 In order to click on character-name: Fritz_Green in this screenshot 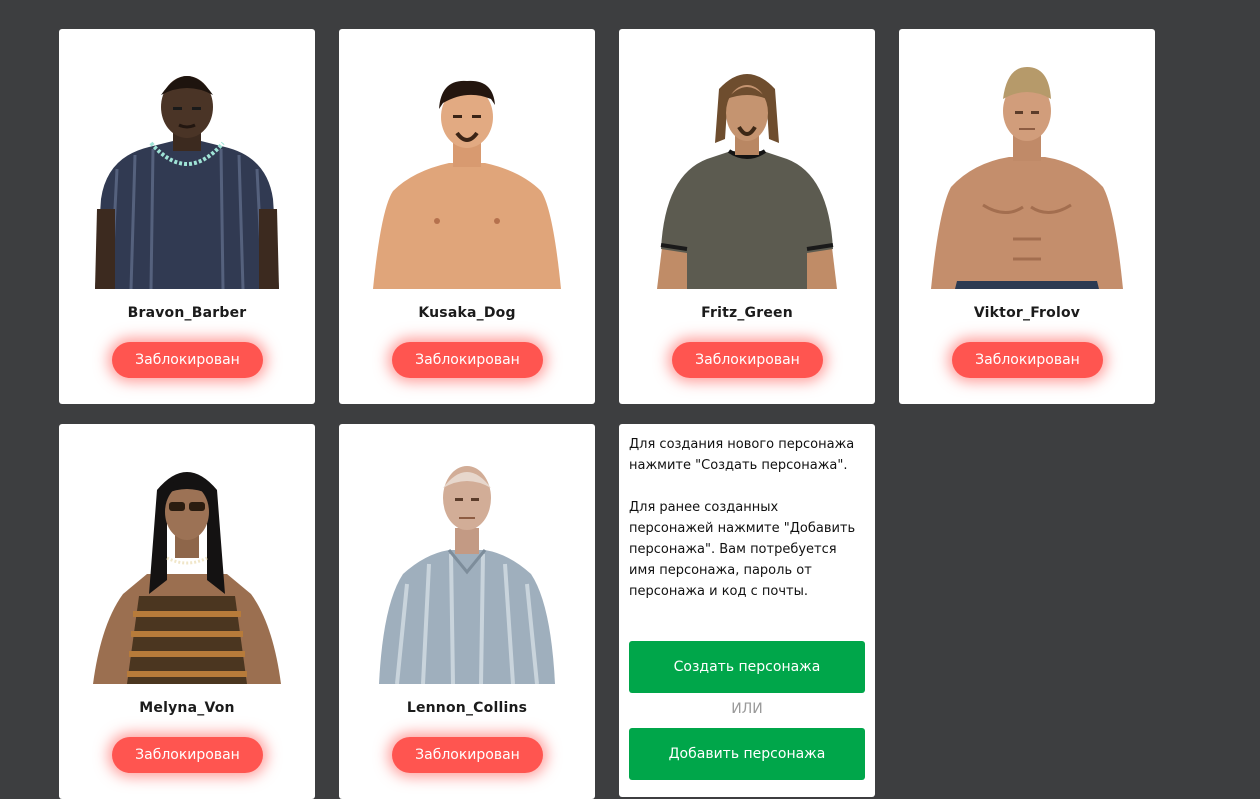, I will do `click(747, 313)`.